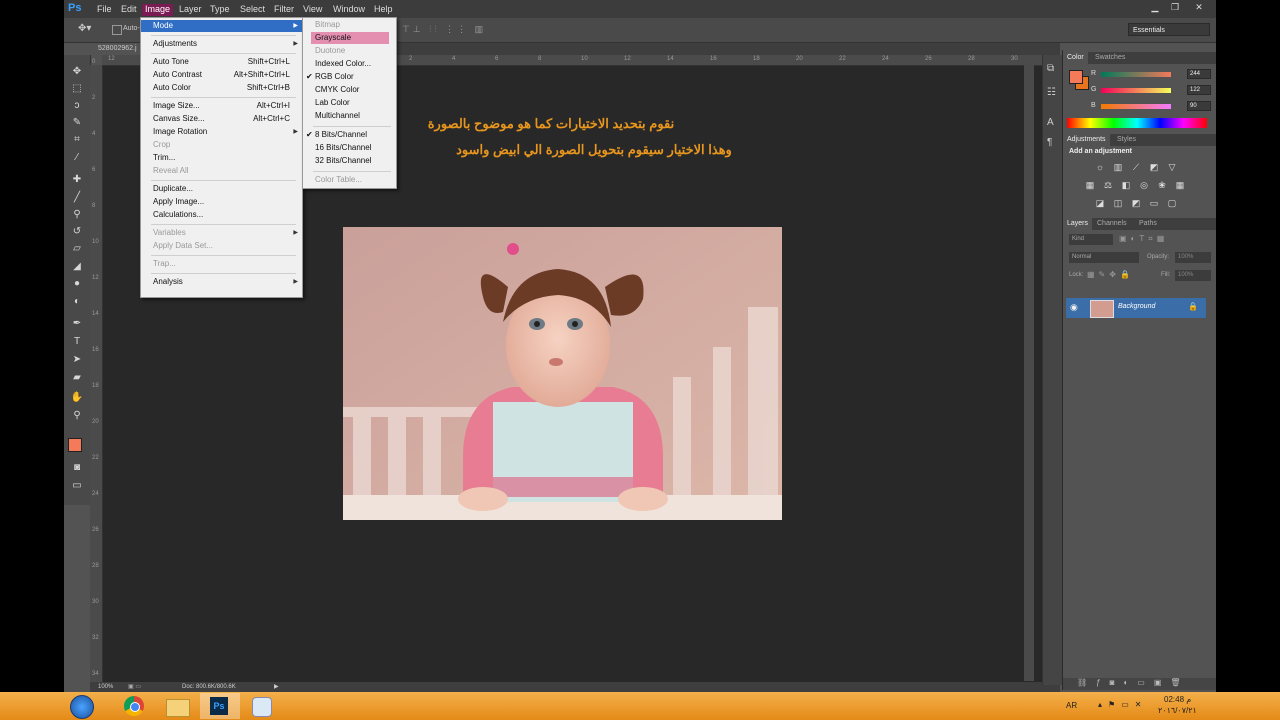 The image size is (1280, 720). Describe the element at coordinates (221, 26) in the screenshot. I see `image-menu-item: Mode ▶` at that location.